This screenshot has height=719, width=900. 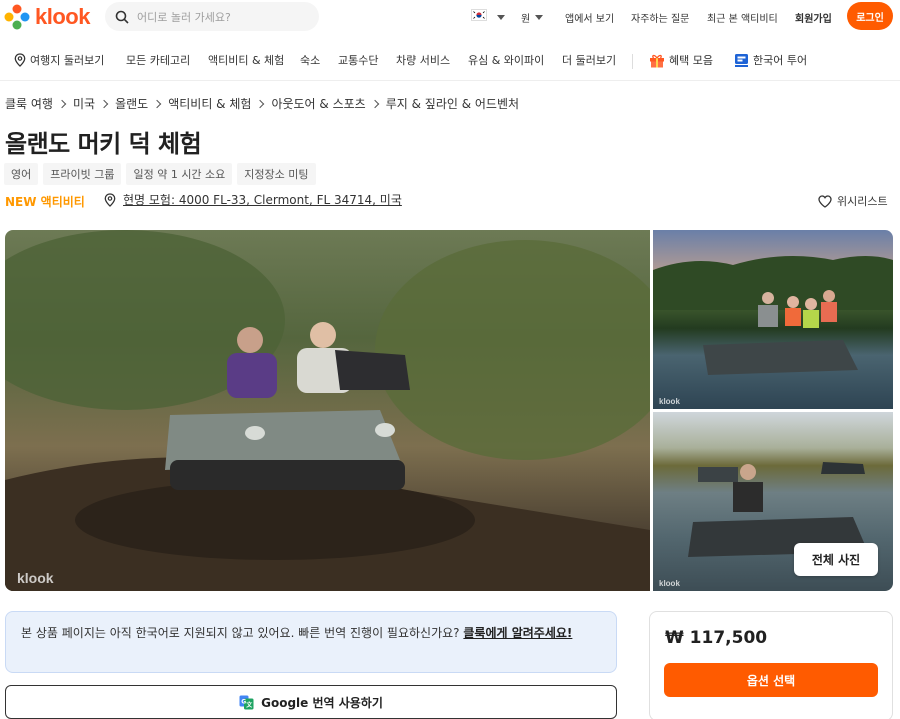 What do you see at coordinates (131, 103) in the screenshot?
I see `breadcrumb-item: 올랜도` at bounding box center [131, 103].